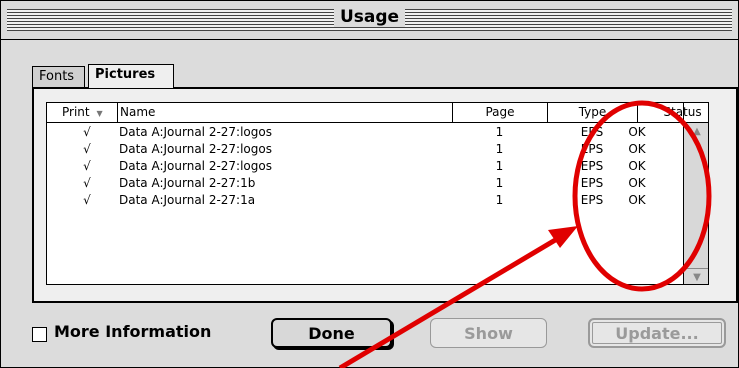 The width and height of the screenshot is (739, 368). I want to click on more-information-checkbox, so click(39, 334).